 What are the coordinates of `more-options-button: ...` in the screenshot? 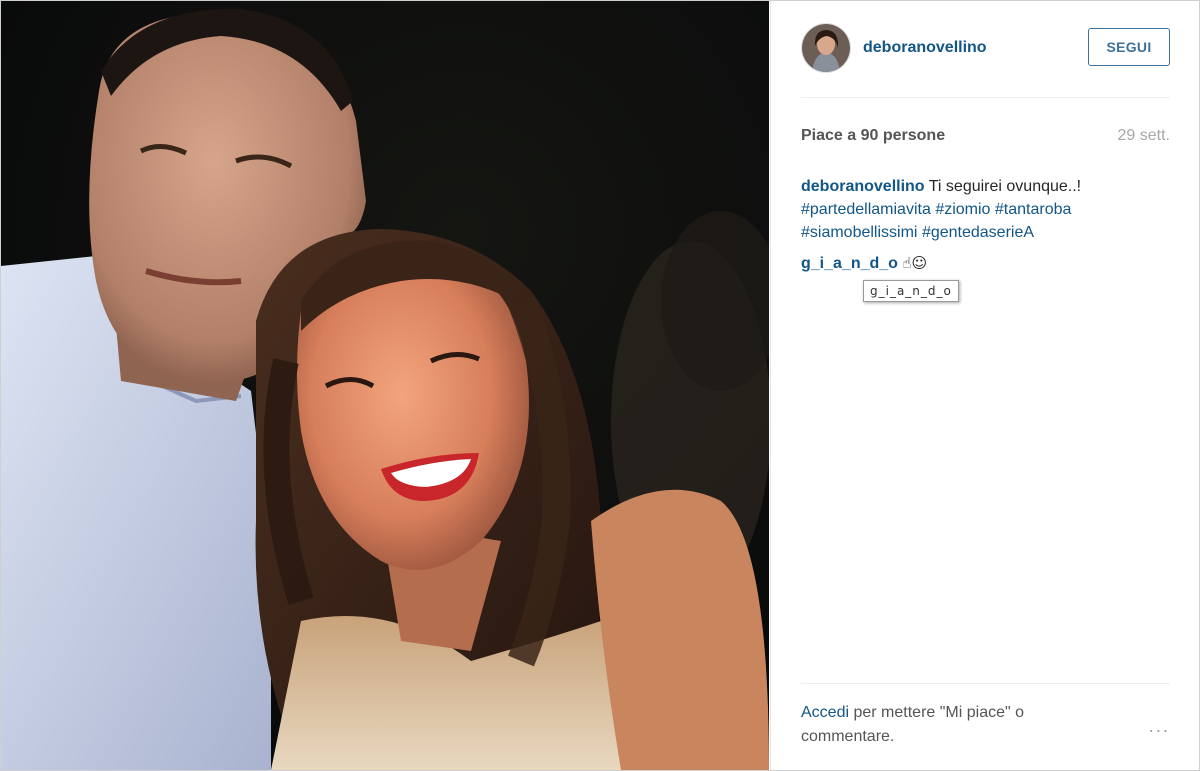 It's located at (1159, 726).